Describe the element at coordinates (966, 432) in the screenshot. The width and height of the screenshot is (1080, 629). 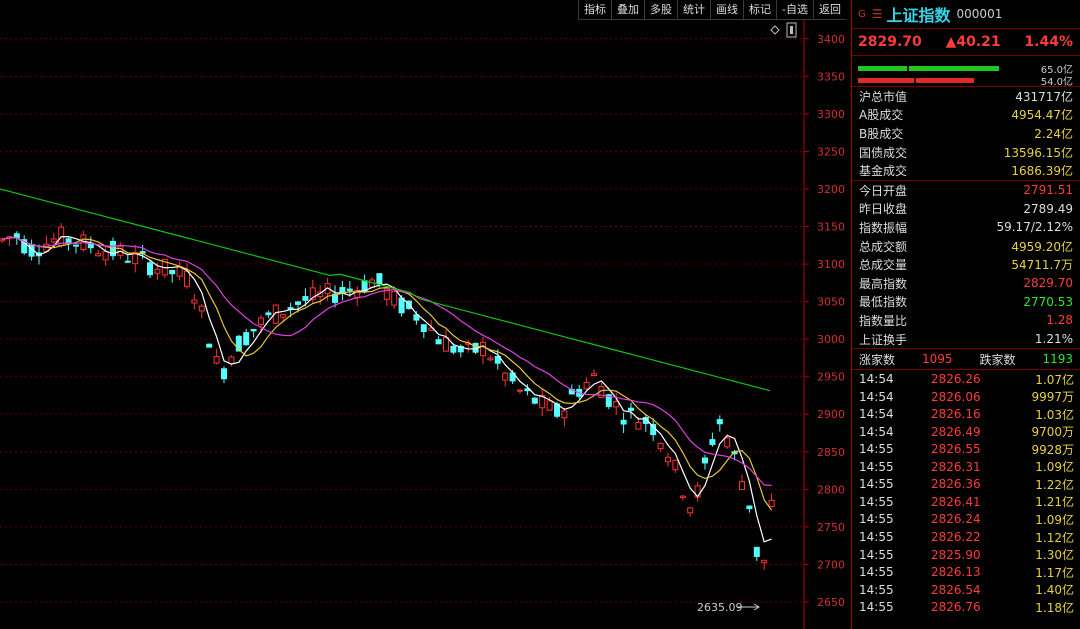
I see `tick-row: 14:54 2826.49 9700万` at that location.